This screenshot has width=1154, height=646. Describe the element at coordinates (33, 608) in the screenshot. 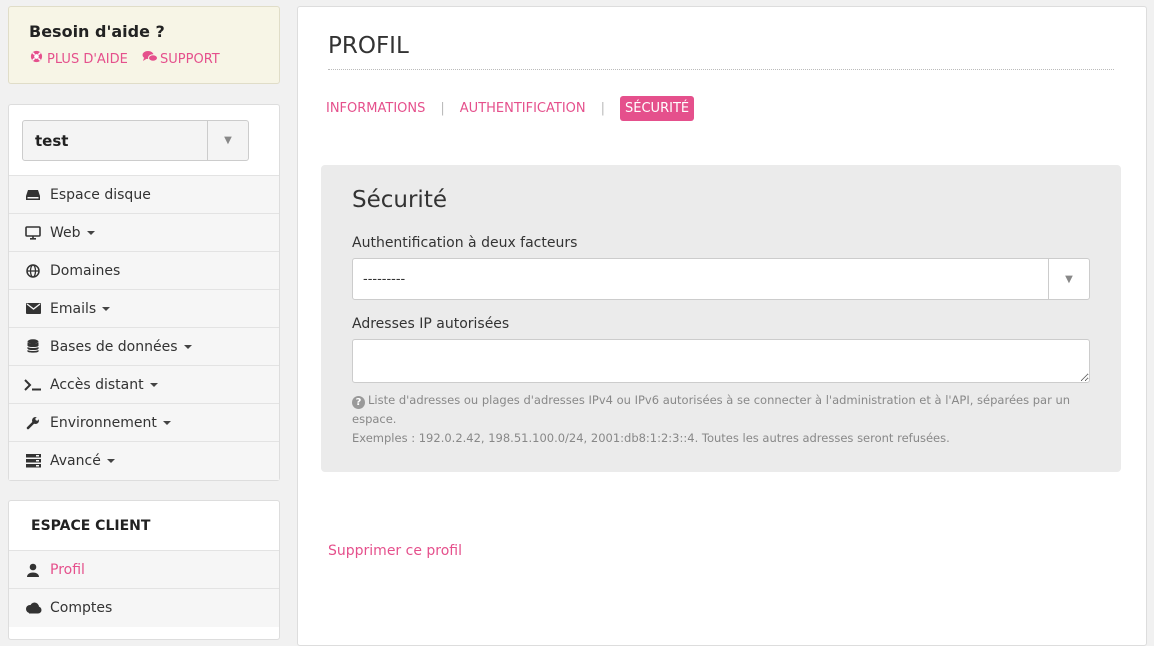

I see `cloud-icon` at that location.